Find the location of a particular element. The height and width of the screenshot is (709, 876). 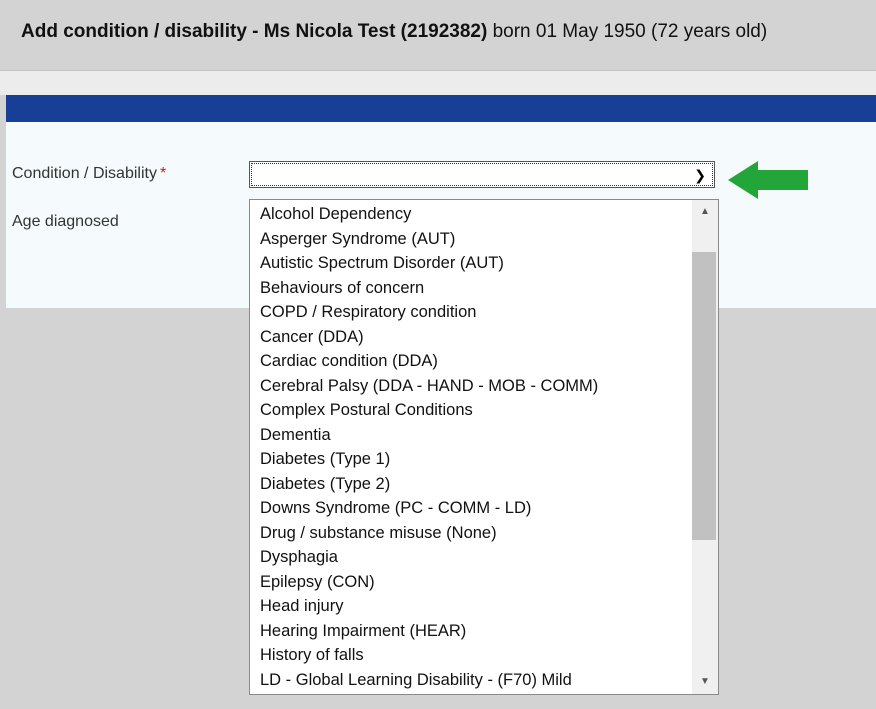

dropdown-option: Complex Postural Conditions is located at coordinates (366, 410).